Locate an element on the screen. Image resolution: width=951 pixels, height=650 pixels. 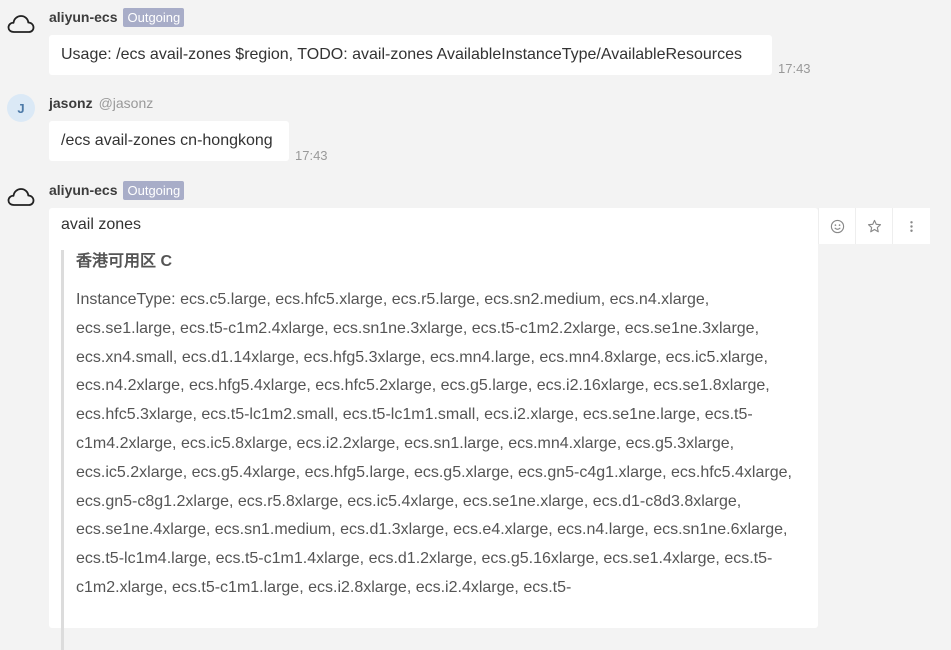
smiley-icon is located at coordinates (837, 226).